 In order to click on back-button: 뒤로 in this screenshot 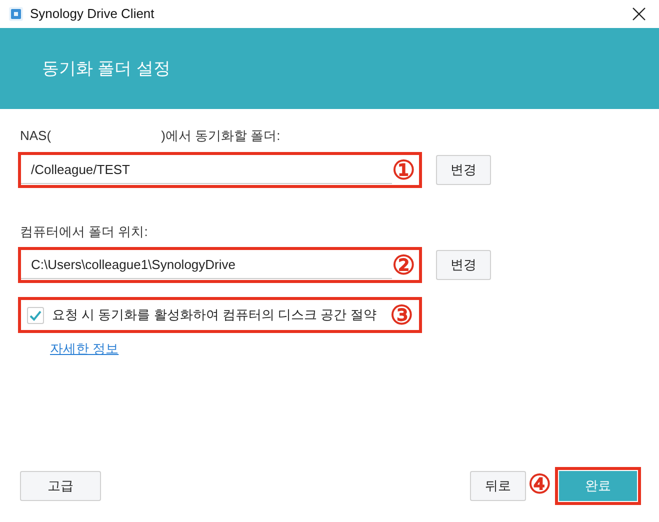, I will do `click(498, 486)`.